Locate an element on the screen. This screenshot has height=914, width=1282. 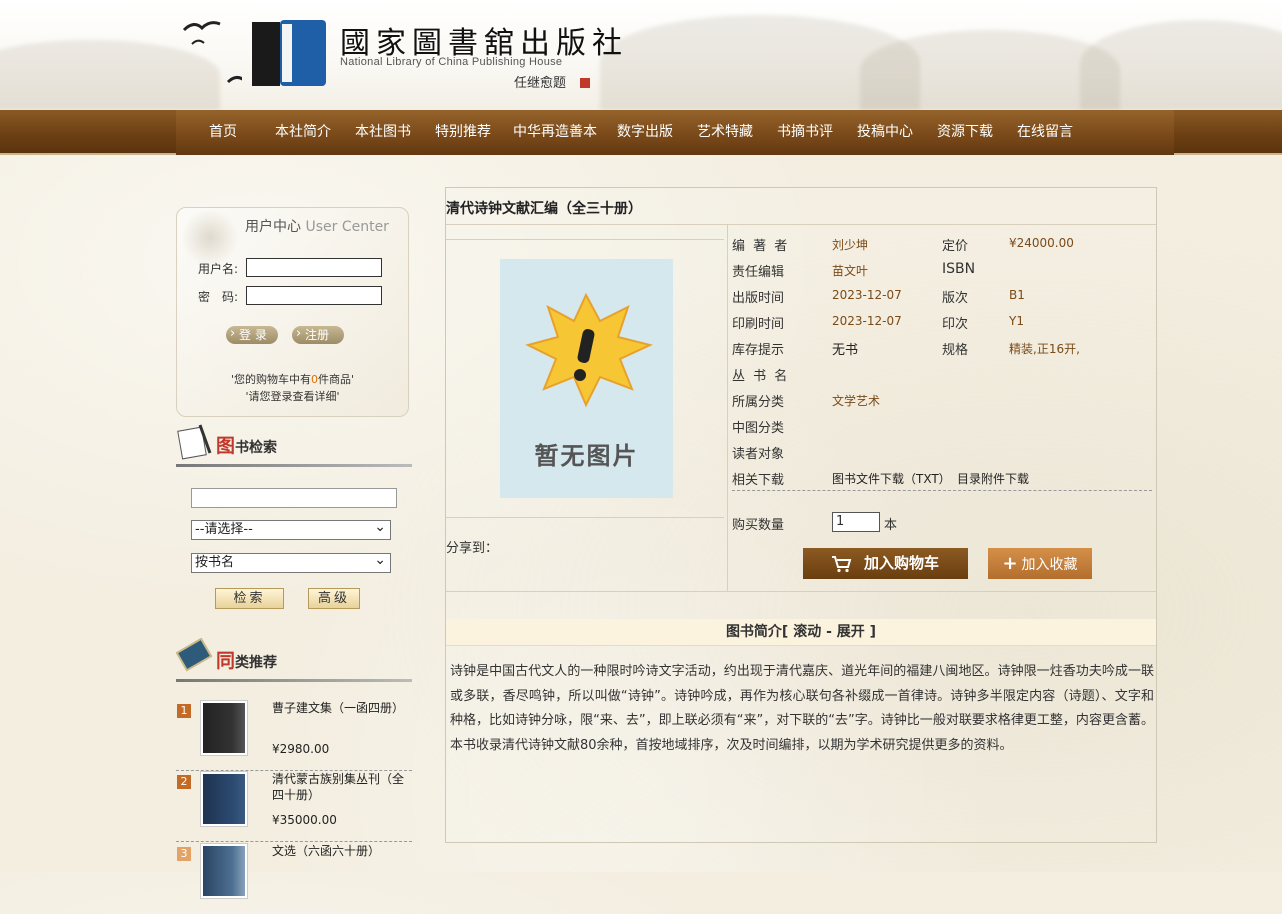
nav-item-about: 本社简介 is located at coordinates (303, 132).